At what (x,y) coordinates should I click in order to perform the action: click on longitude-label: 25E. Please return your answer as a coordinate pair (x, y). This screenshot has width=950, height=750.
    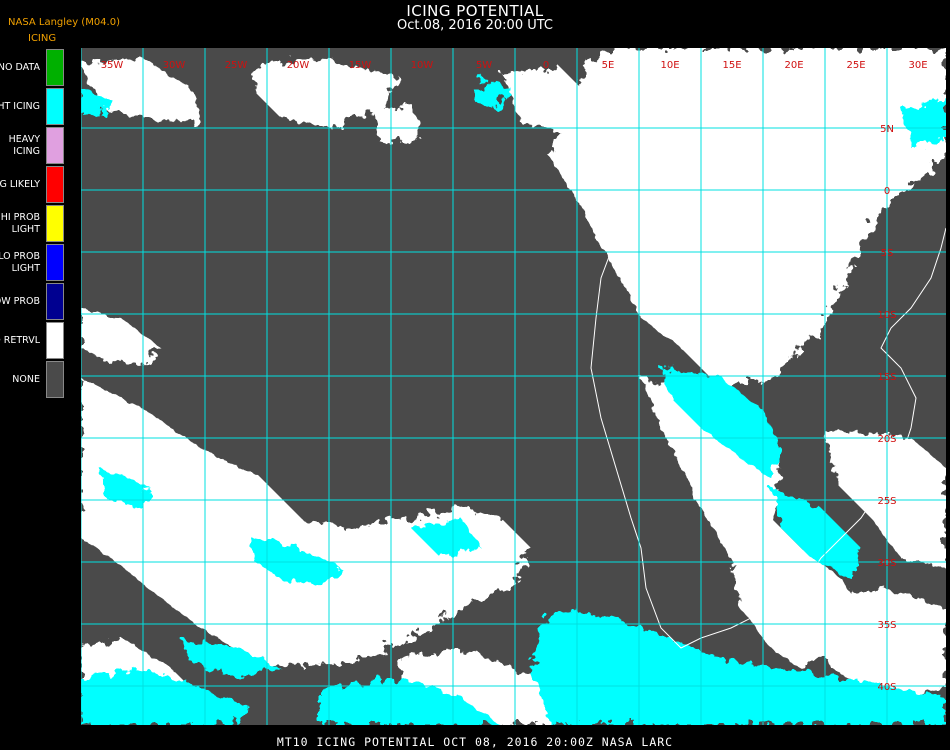
    Looking at the image, I should click on (855, 65).